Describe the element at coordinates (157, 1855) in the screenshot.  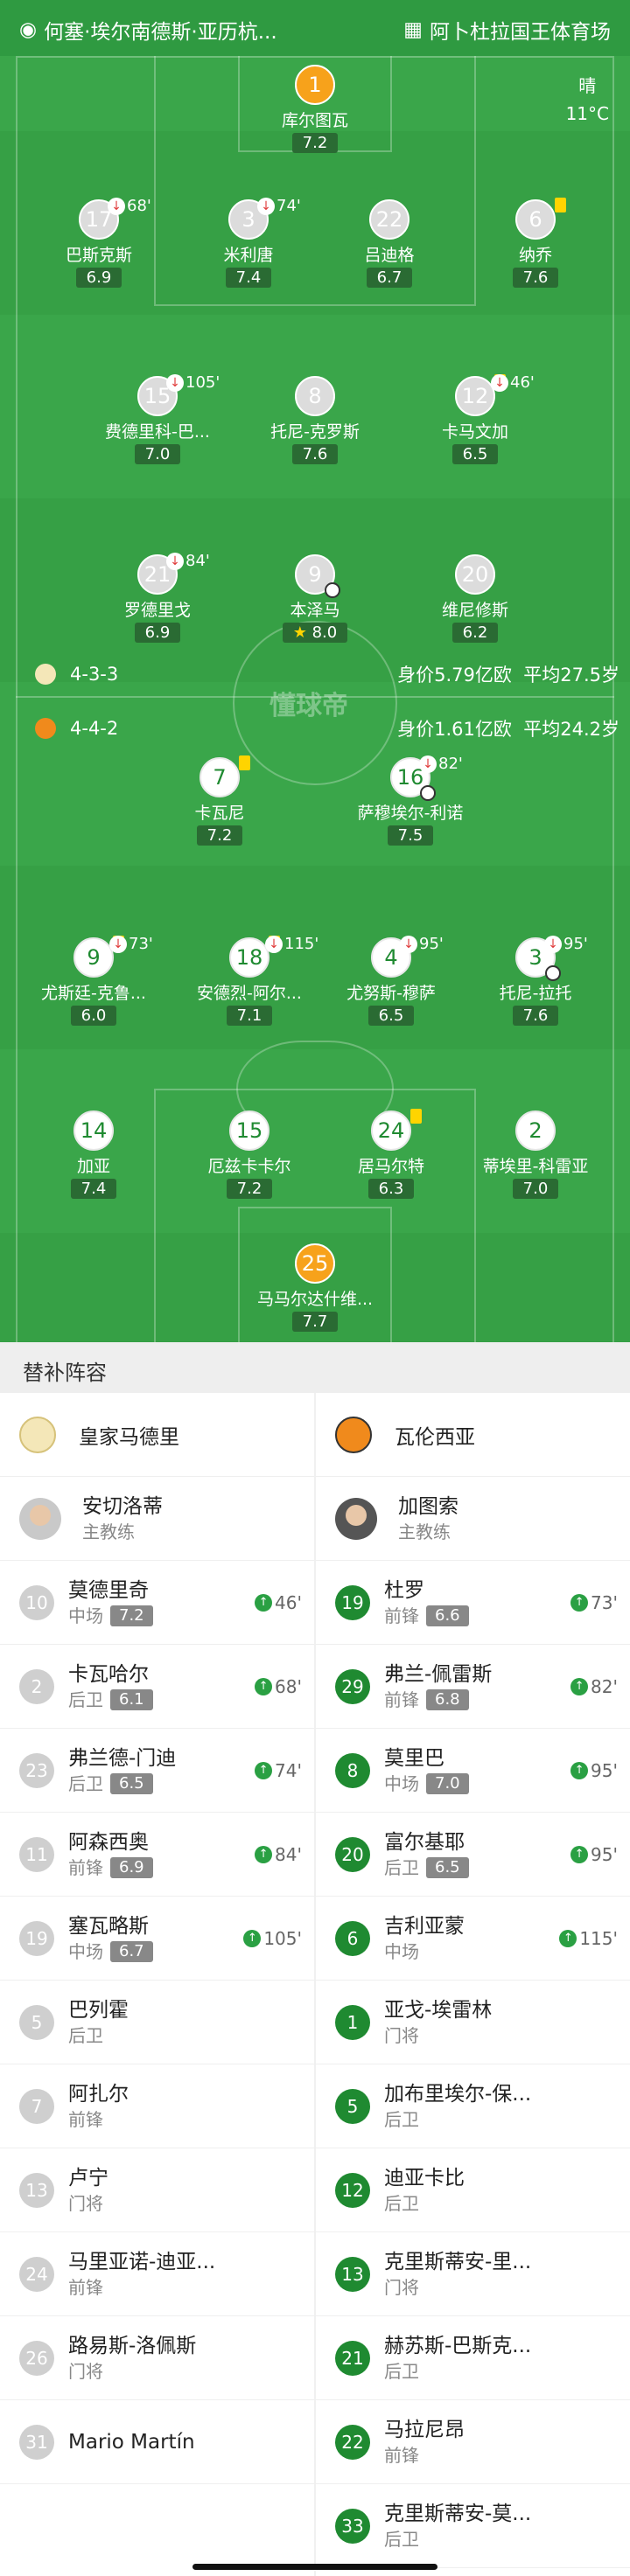
I see `sub-player-row: 11 阿森西奥 前锋 6.9 ↑ 84'` at that location.